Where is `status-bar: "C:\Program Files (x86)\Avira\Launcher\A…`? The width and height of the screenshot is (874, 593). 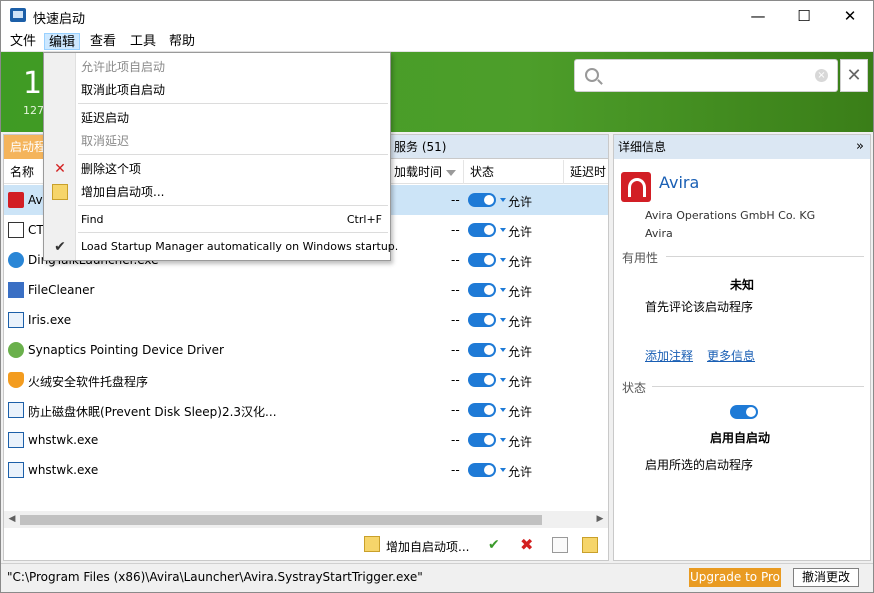
status-bar: "C:\Program Files (x86)\Avira\Launcher\A… is located at coordinates (437, 577).